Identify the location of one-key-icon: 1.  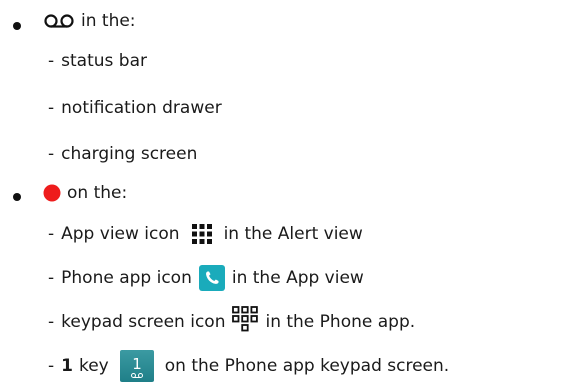
(136, 366).